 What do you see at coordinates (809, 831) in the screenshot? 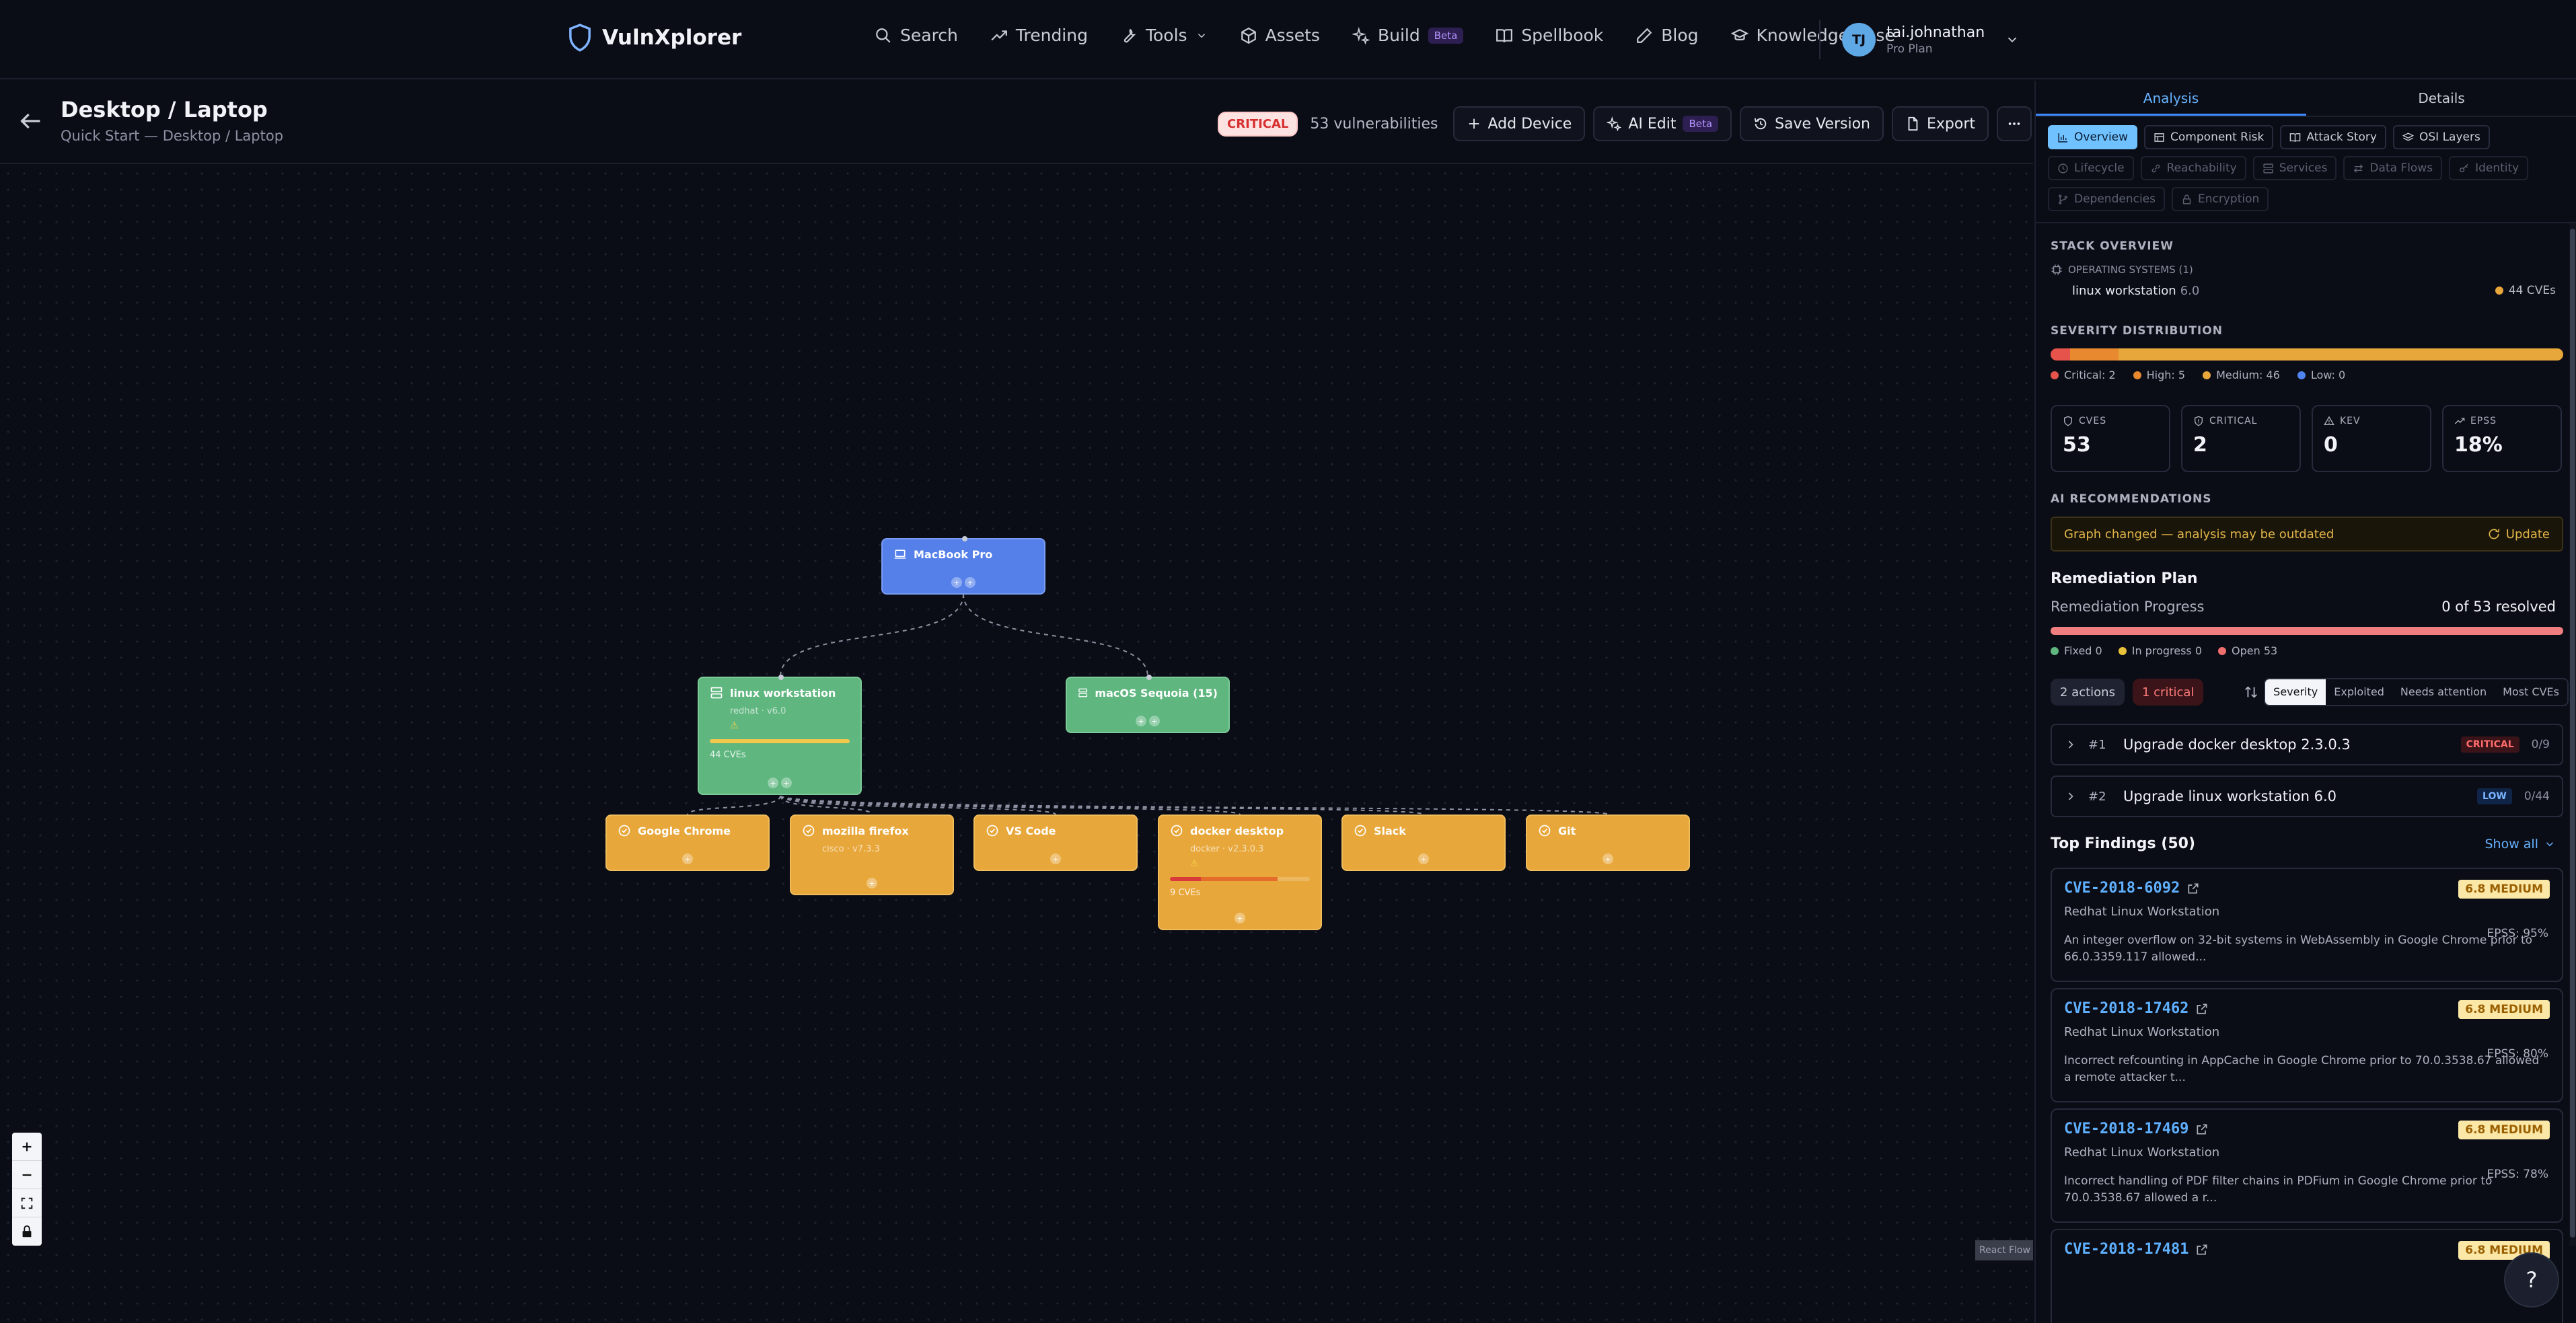
I see `package-icon` at bounding box center [809, 831].